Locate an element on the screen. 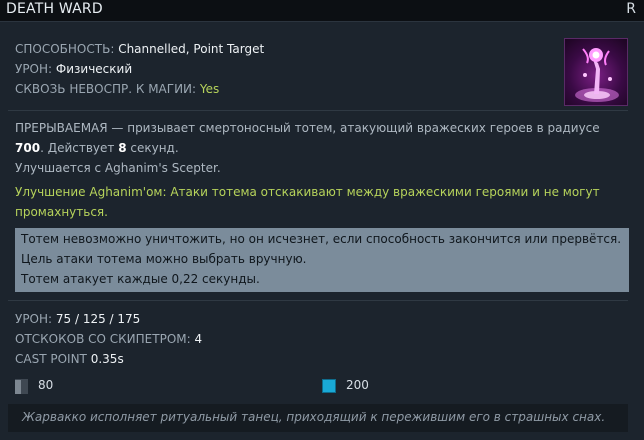 The width and height of the screenshot is (644, 440). stat-value: 4 is located at coordinates (198, 339).